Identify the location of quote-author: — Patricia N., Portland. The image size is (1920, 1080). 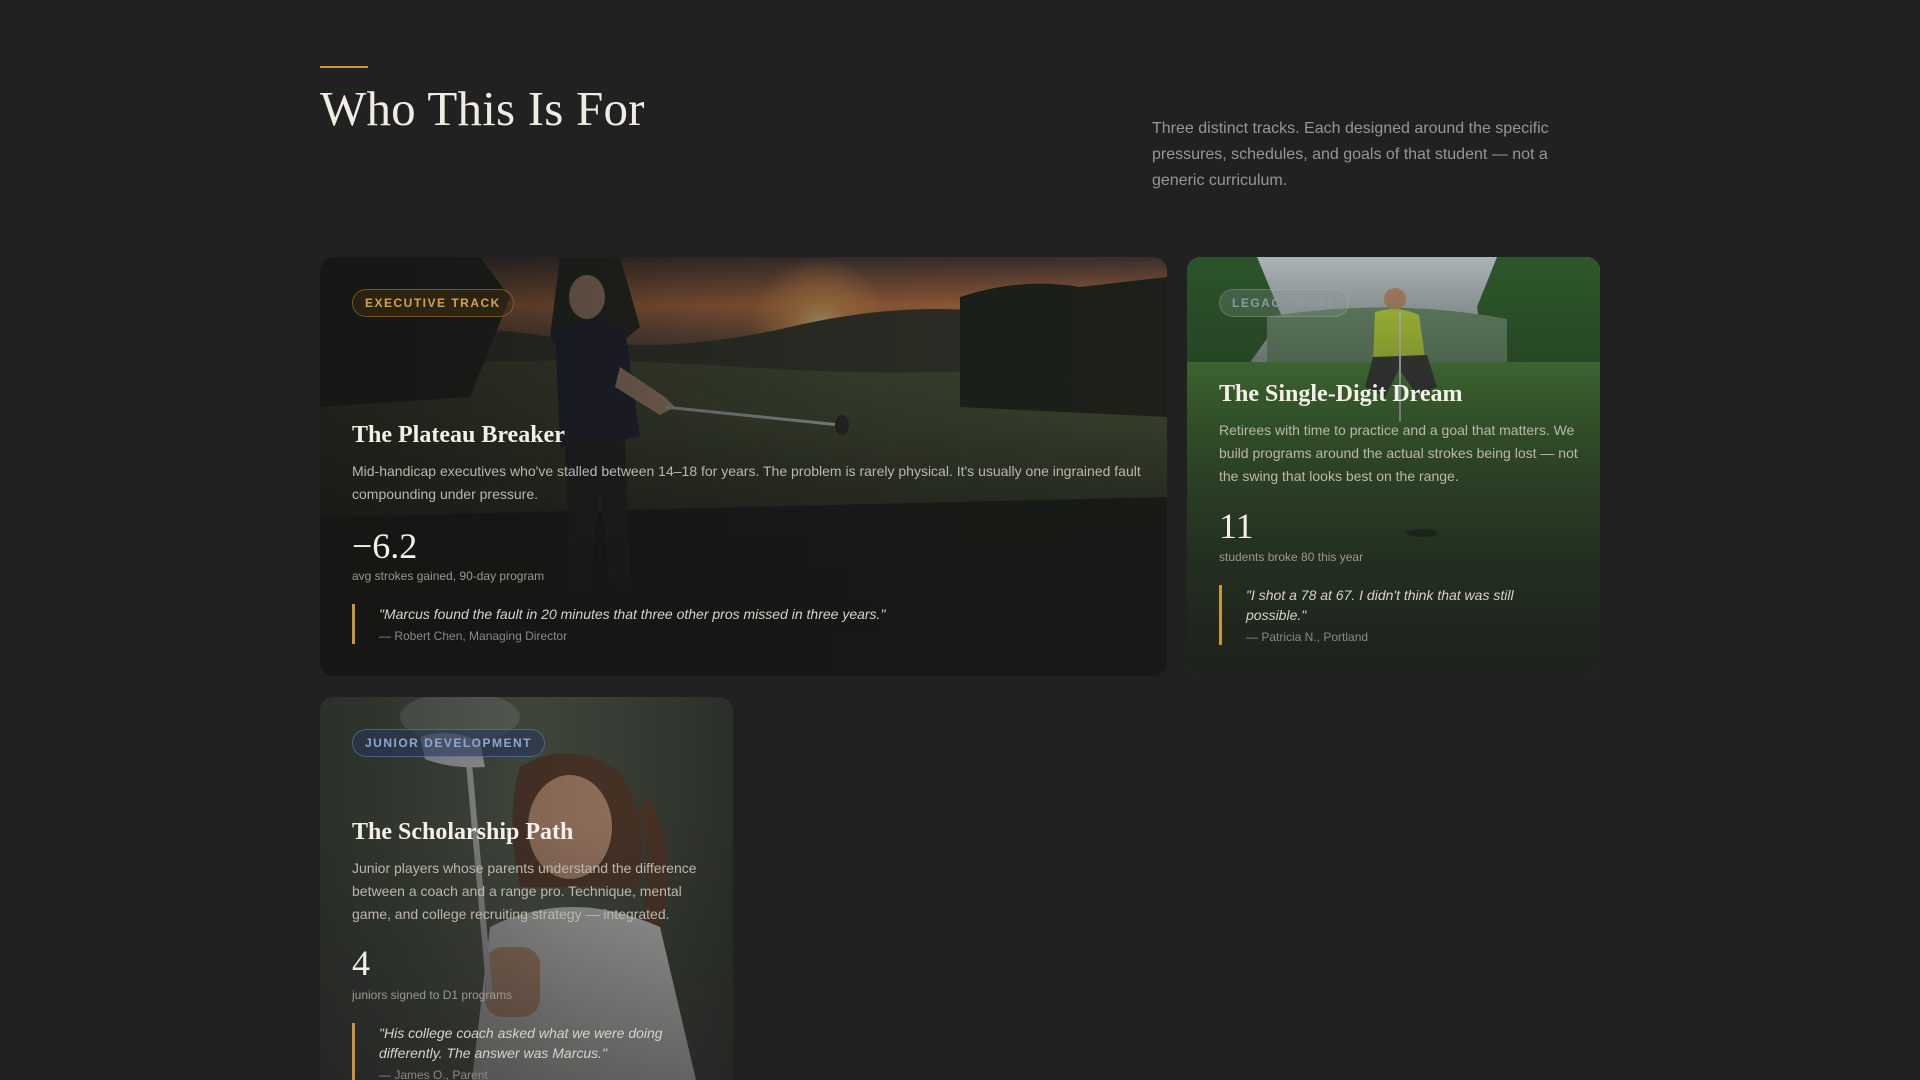
(1307, 637).